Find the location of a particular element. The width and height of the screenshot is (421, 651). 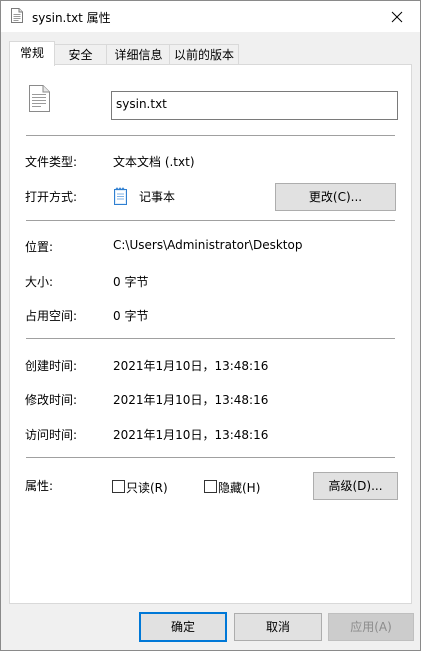

notepad-icon is located at coordinates (120, 196).